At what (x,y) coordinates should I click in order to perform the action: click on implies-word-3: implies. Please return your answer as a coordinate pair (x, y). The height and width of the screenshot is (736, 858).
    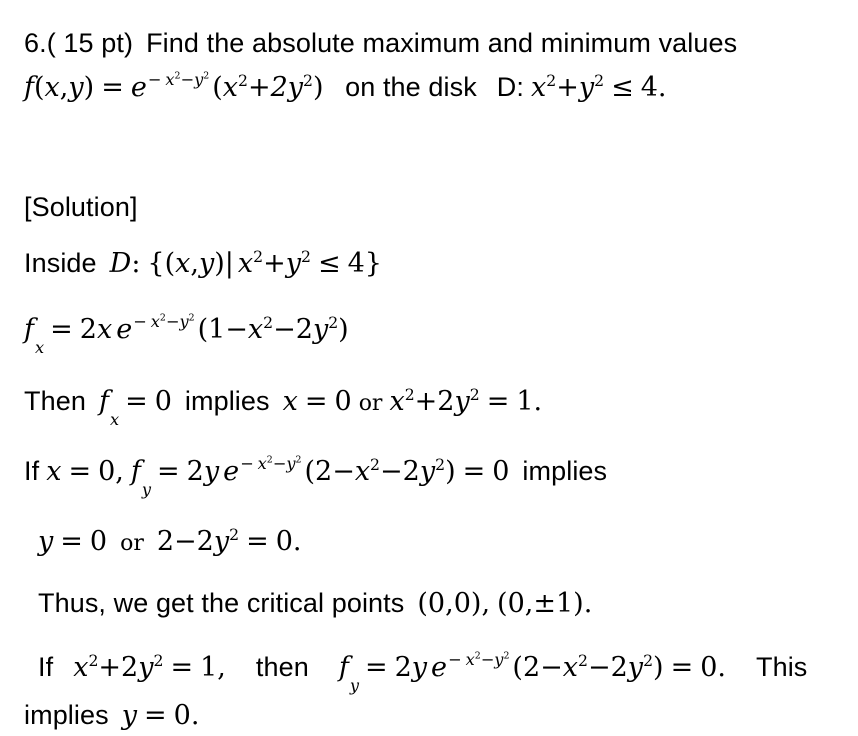
    Looking at the image, I should click on (66, 715).